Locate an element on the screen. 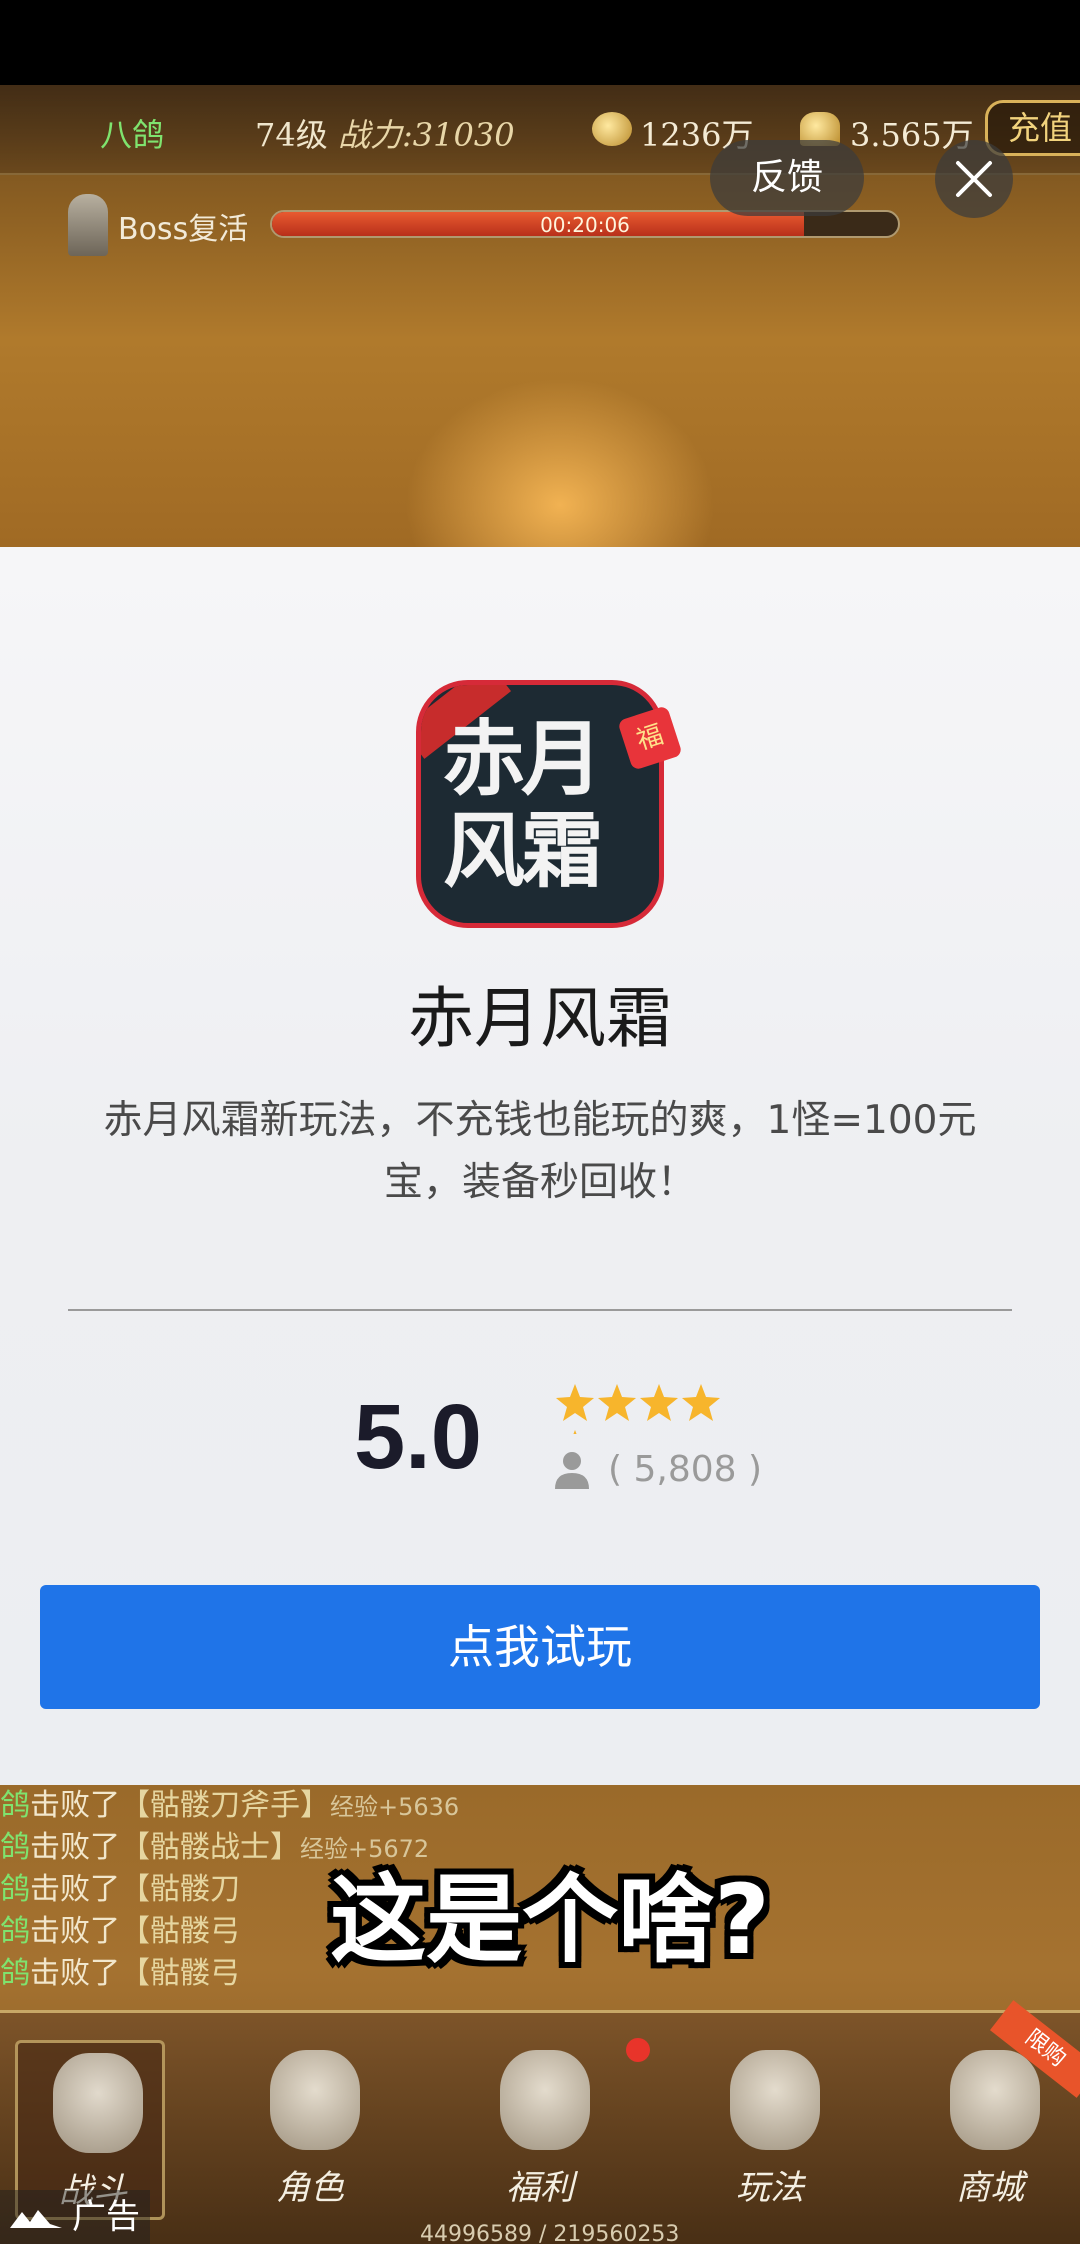  recharge-button: 充值 is located at coordinates (1032, 128).